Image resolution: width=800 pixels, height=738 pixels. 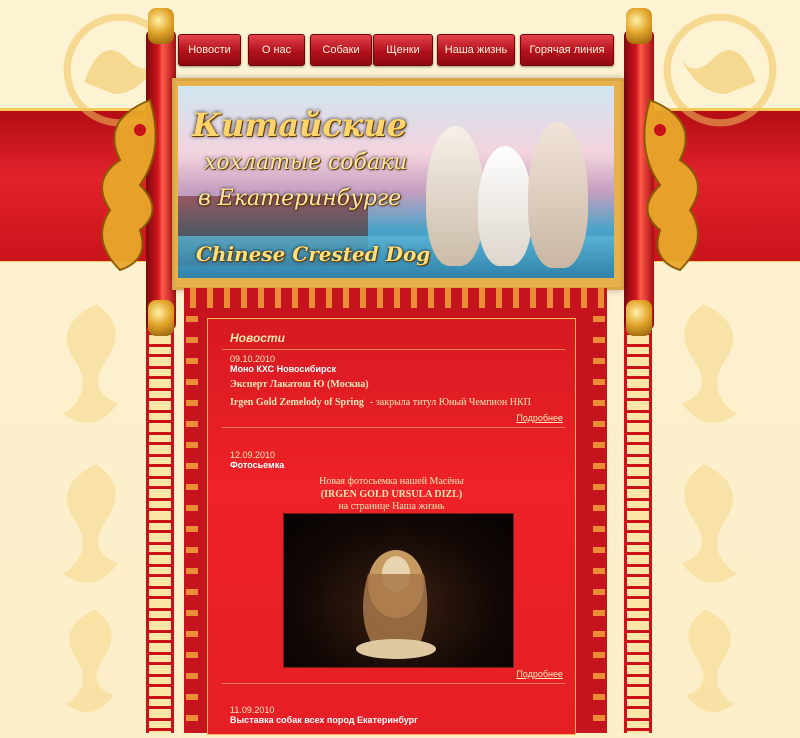 What do you see at coordinates (276, 50) in the screenshot?
I see `nav-about: О нас` at bounding box center [276, 50].